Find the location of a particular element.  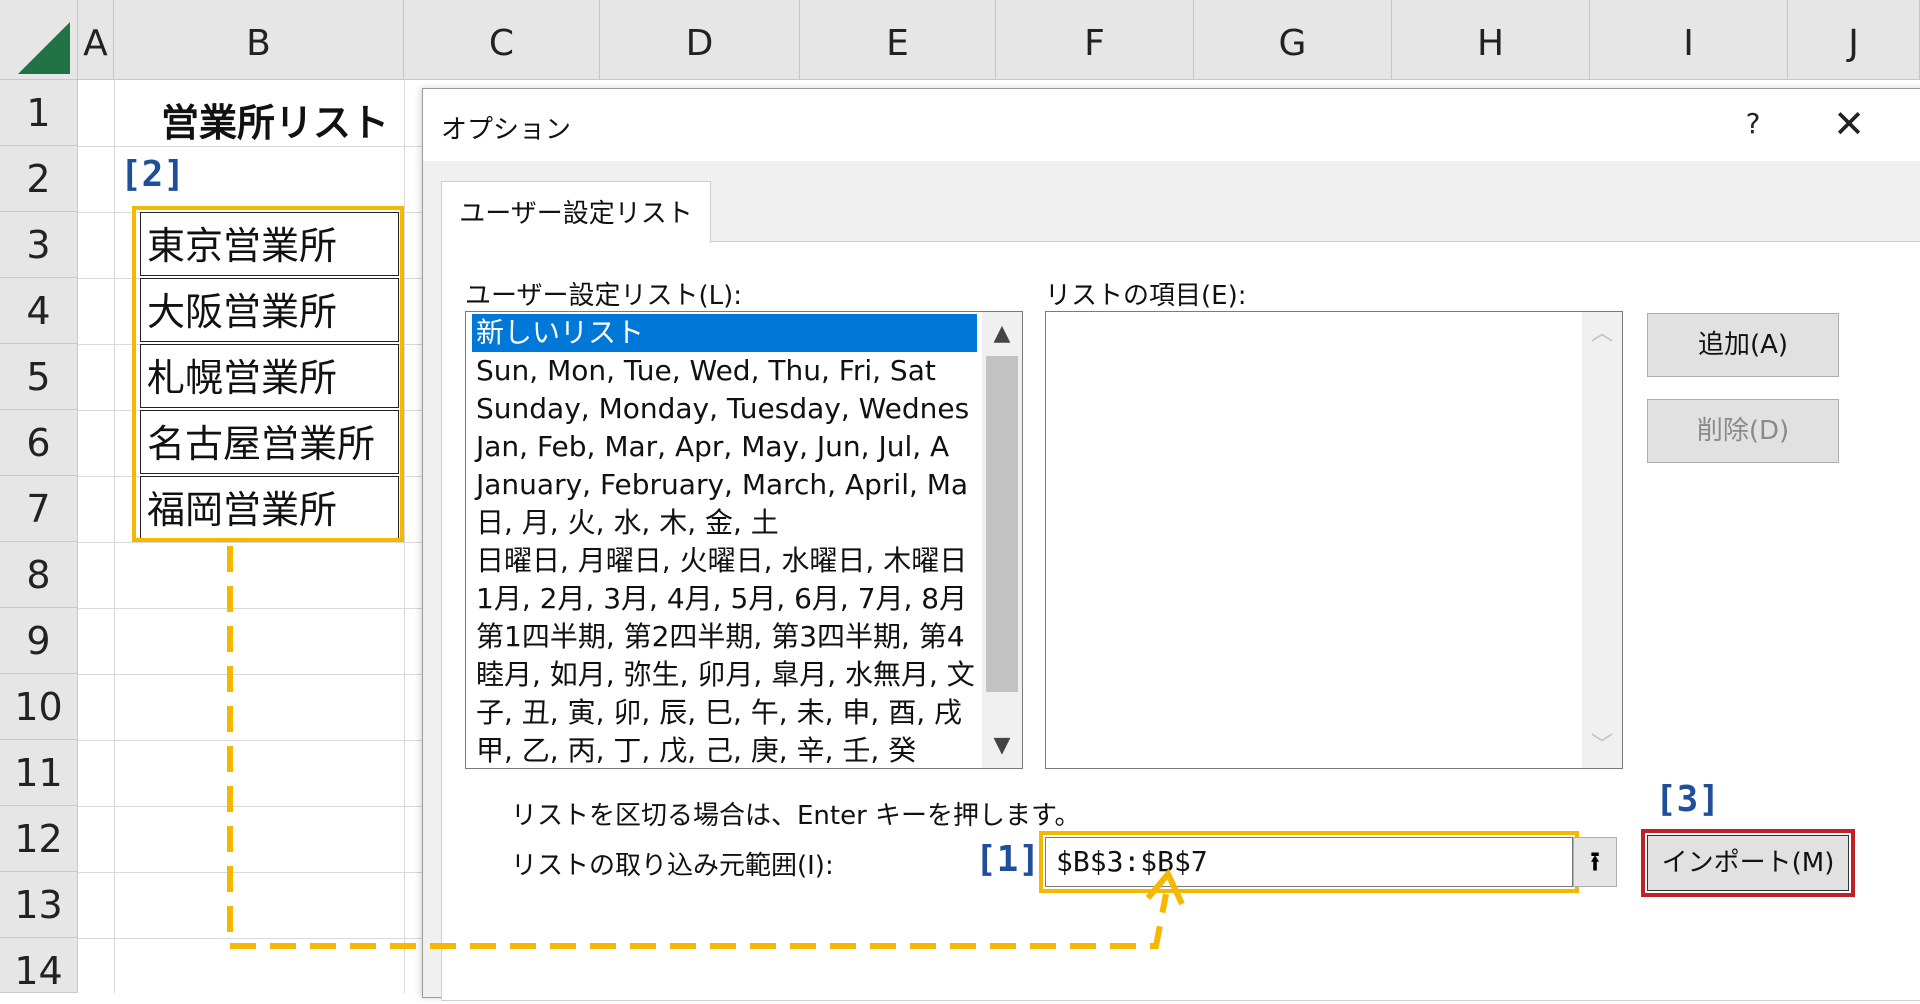

row-header-13: 13 is located at coordinates (39, 905).